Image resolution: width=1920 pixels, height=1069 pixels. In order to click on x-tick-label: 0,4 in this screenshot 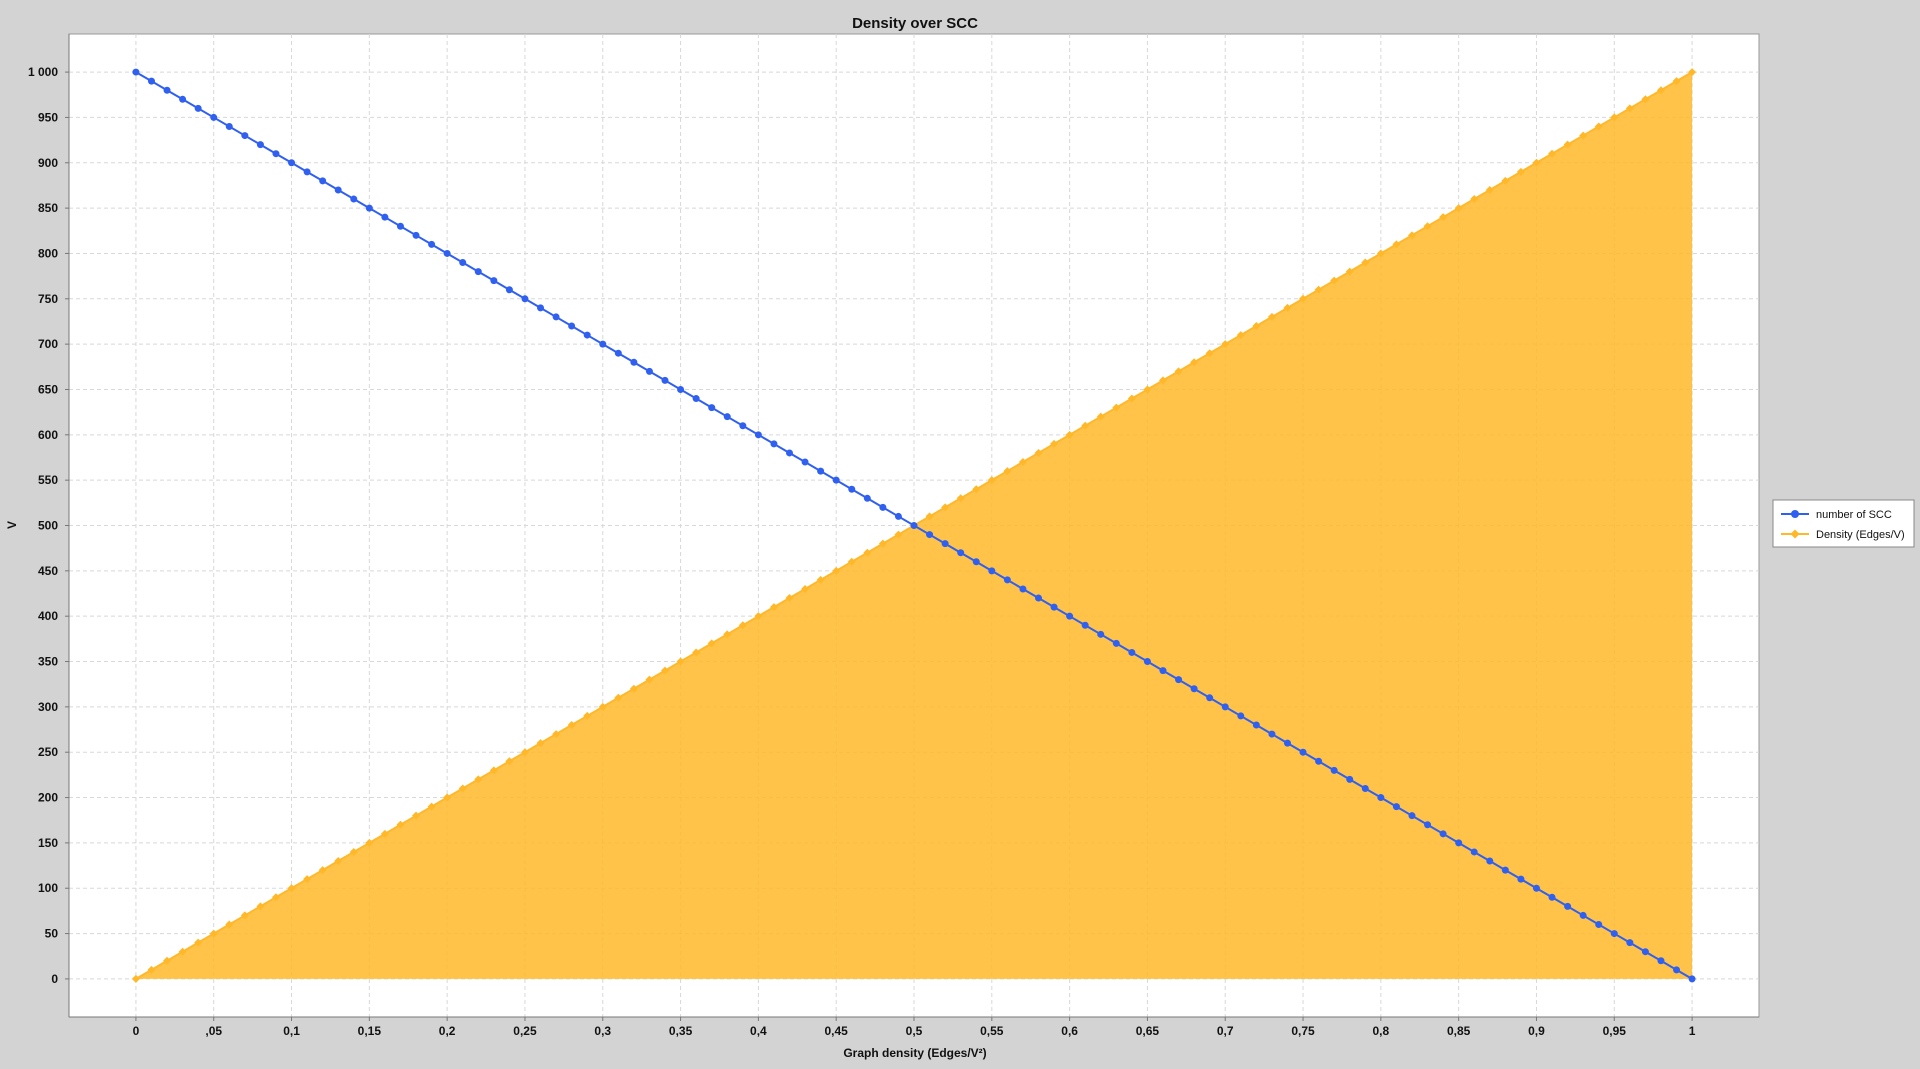, I will do `click(758, 1031)`.